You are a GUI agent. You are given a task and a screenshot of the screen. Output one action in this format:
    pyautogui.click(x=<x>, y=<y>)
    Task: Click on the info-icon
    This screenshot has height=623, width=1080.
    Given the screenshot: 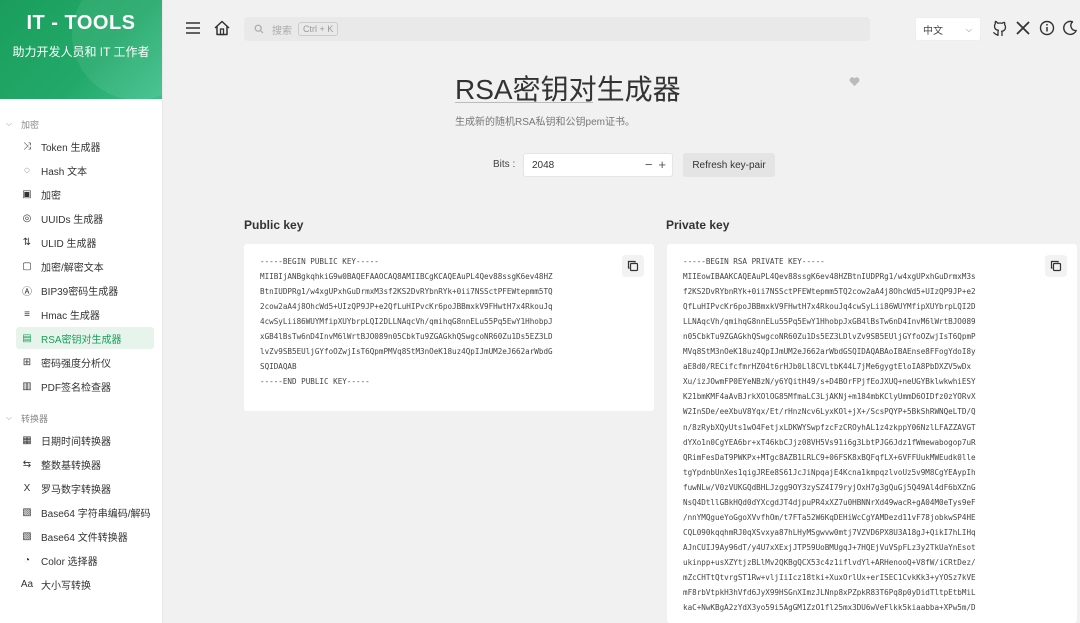 What is the action you would take?
    pyautogui.click(x=1047, y=28)
    